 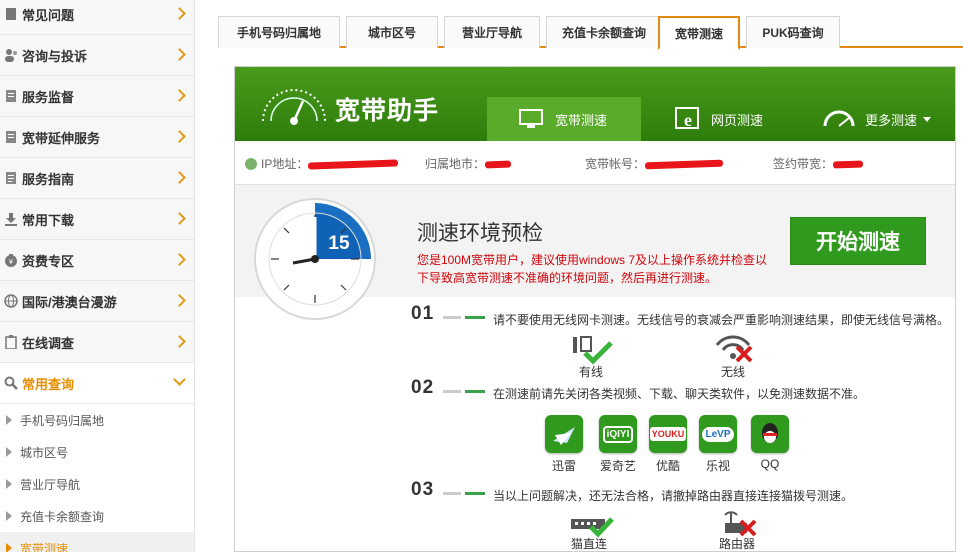 What do you see at coordinates (48, 15) in the screenshot?
I see `sidebar-item-label: 常见问题` at bounding box center [48, 15].